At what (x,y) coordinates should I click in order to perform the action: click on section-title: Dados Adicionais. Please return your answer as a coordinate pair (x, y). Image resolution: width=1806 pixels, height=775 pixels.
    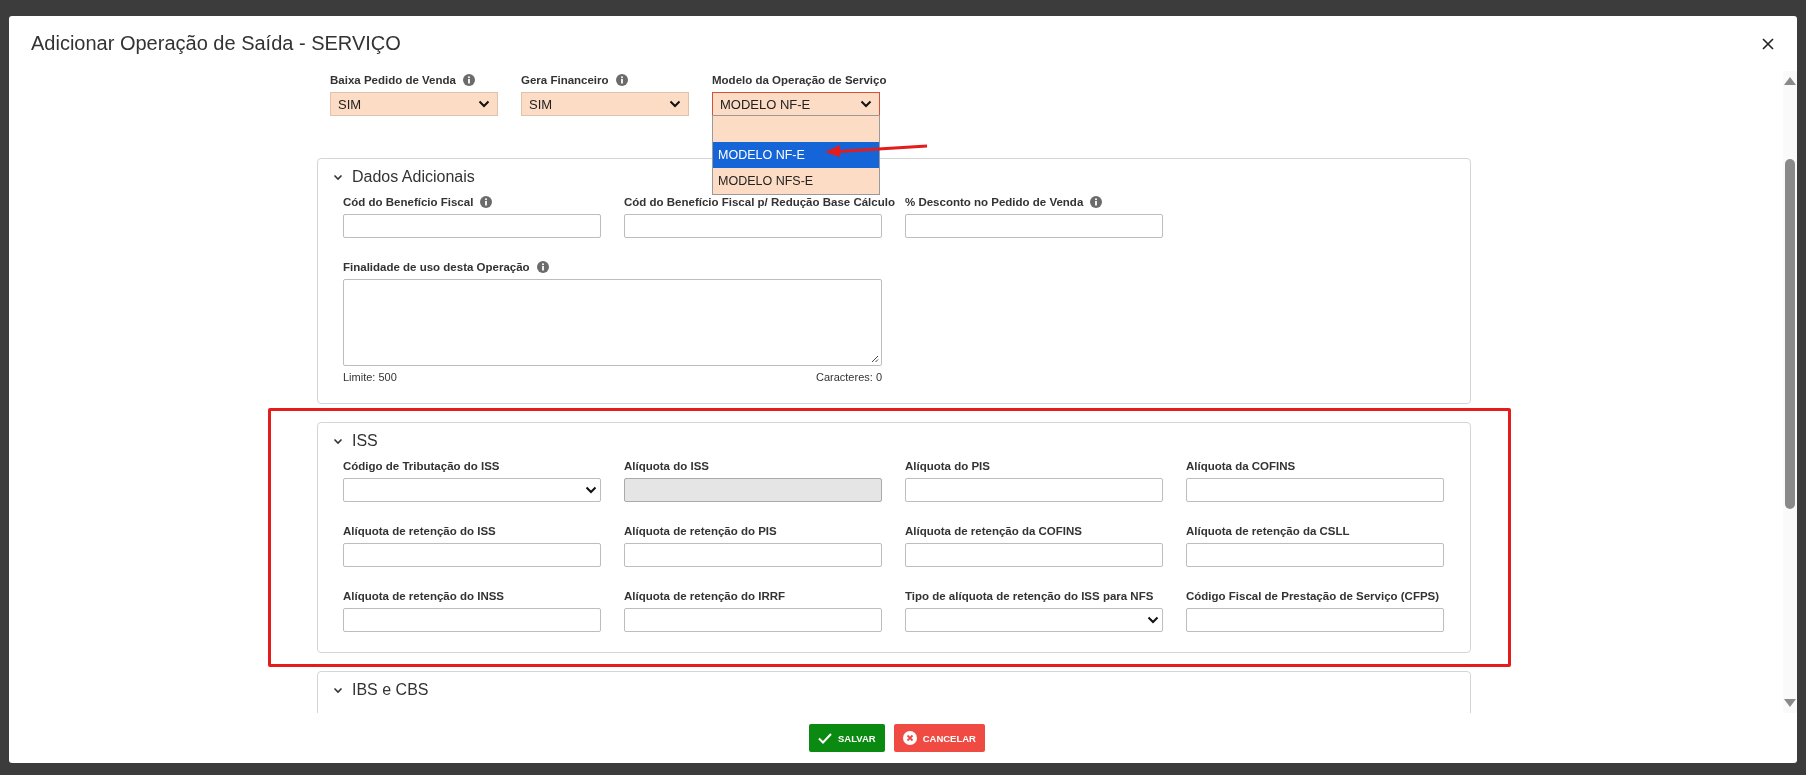
    Looking at the image, I should click on (413, 177).